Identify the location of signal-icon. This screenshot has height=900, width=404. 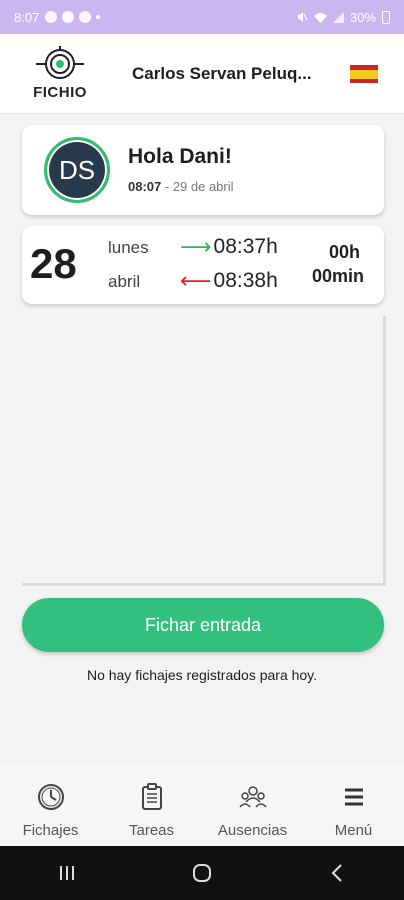
(338, 17).